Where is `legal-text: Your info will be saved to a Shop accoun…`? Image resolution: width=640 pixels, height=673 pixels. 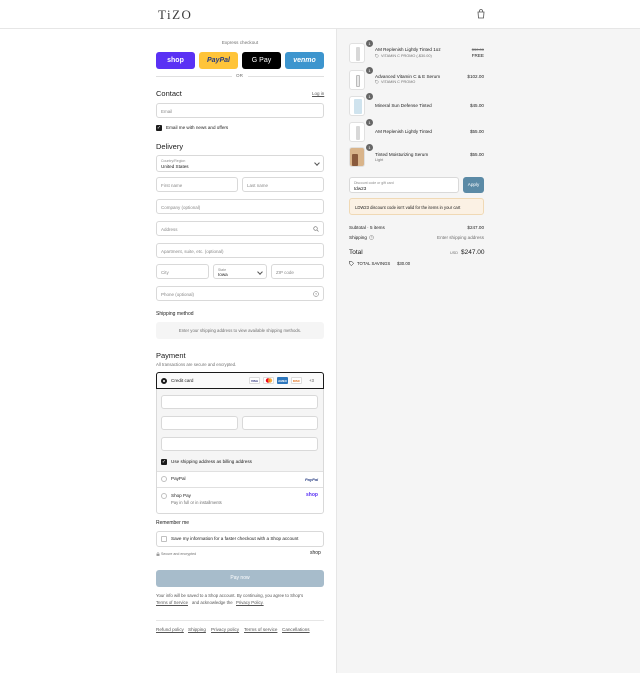 legal-text: Your info will be saved to a Shop accoun… is located at coordinates (230, 595).